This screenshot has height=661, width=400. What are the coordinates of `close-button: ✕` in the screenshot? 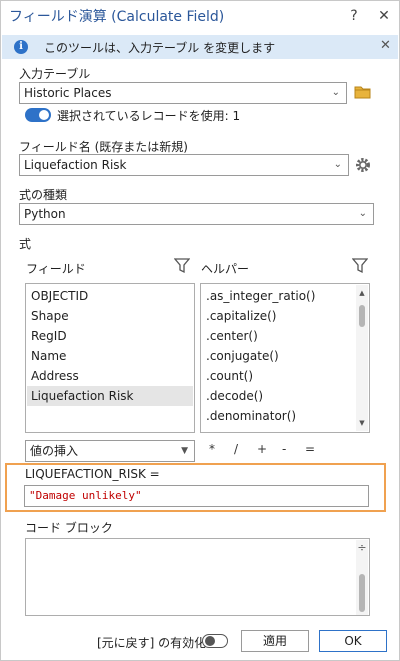 It's located at (384, 16).